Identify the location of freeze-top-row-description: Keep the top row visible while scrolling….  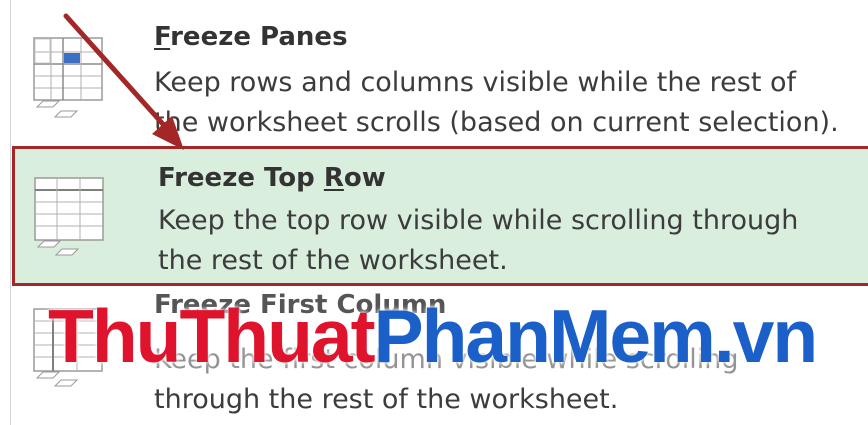
(478, 241).